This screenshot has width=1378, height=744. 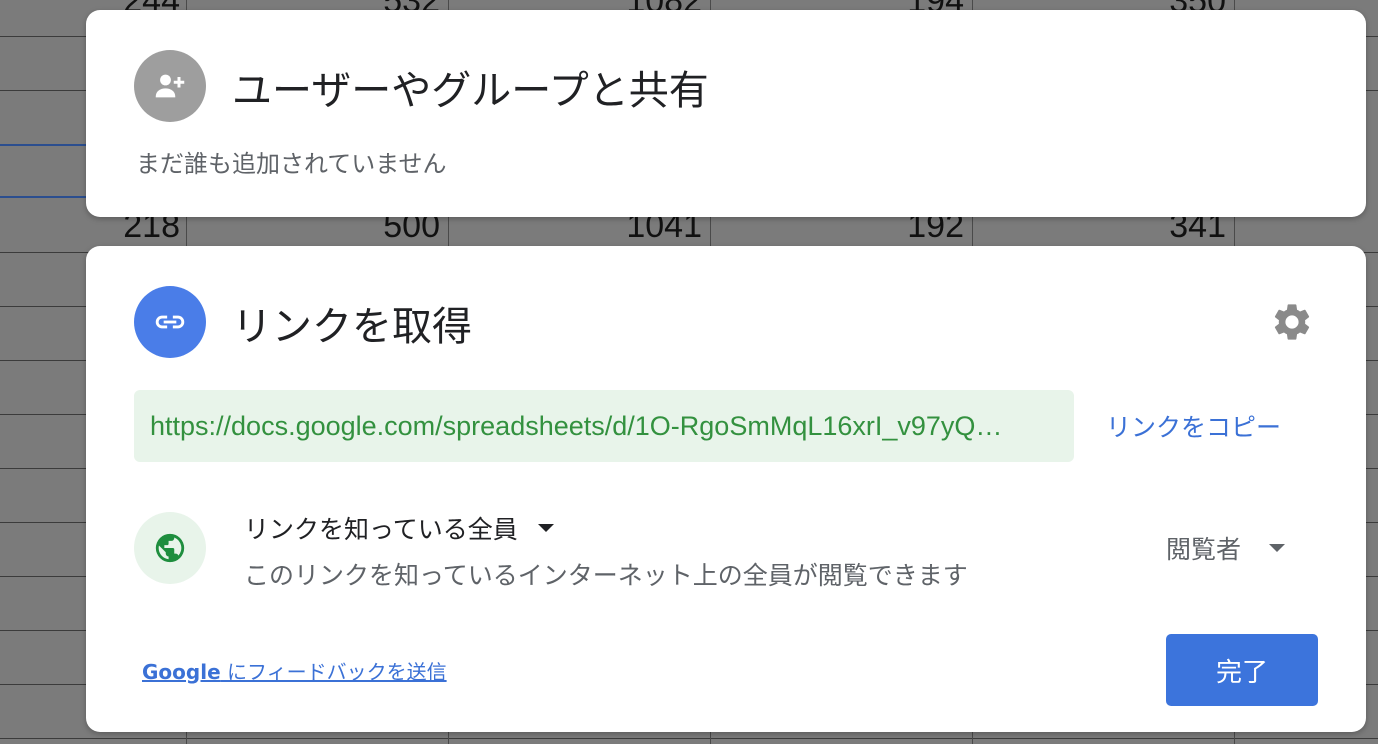 I want to click on general-access-dropdown: リンクを知っている全員, so click(x=399, y=528).